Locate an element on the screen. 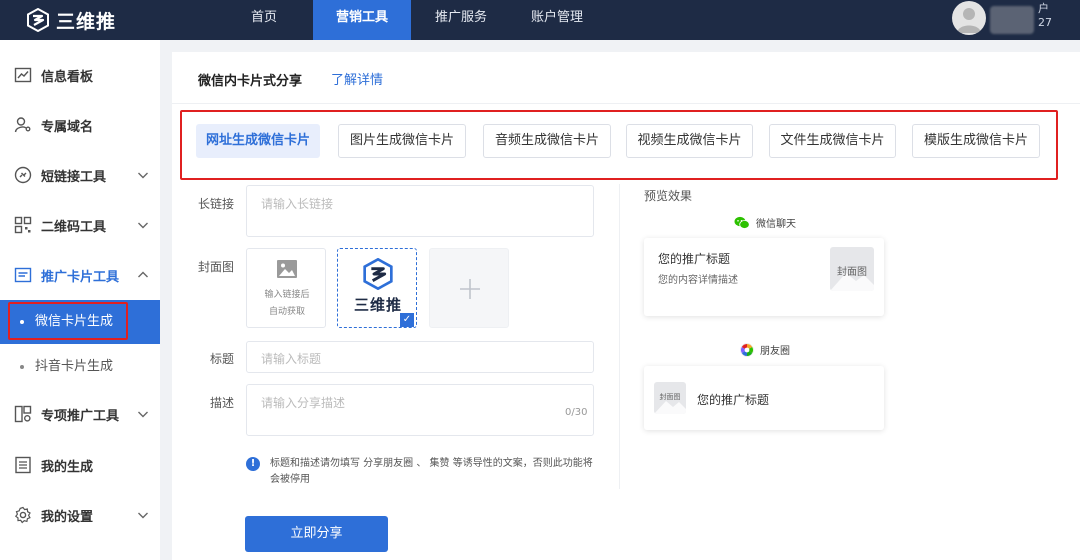 Image resolution: width=1080 pixels, height=560 pixels. info-icon: ! is located at coordinates (253, 464).